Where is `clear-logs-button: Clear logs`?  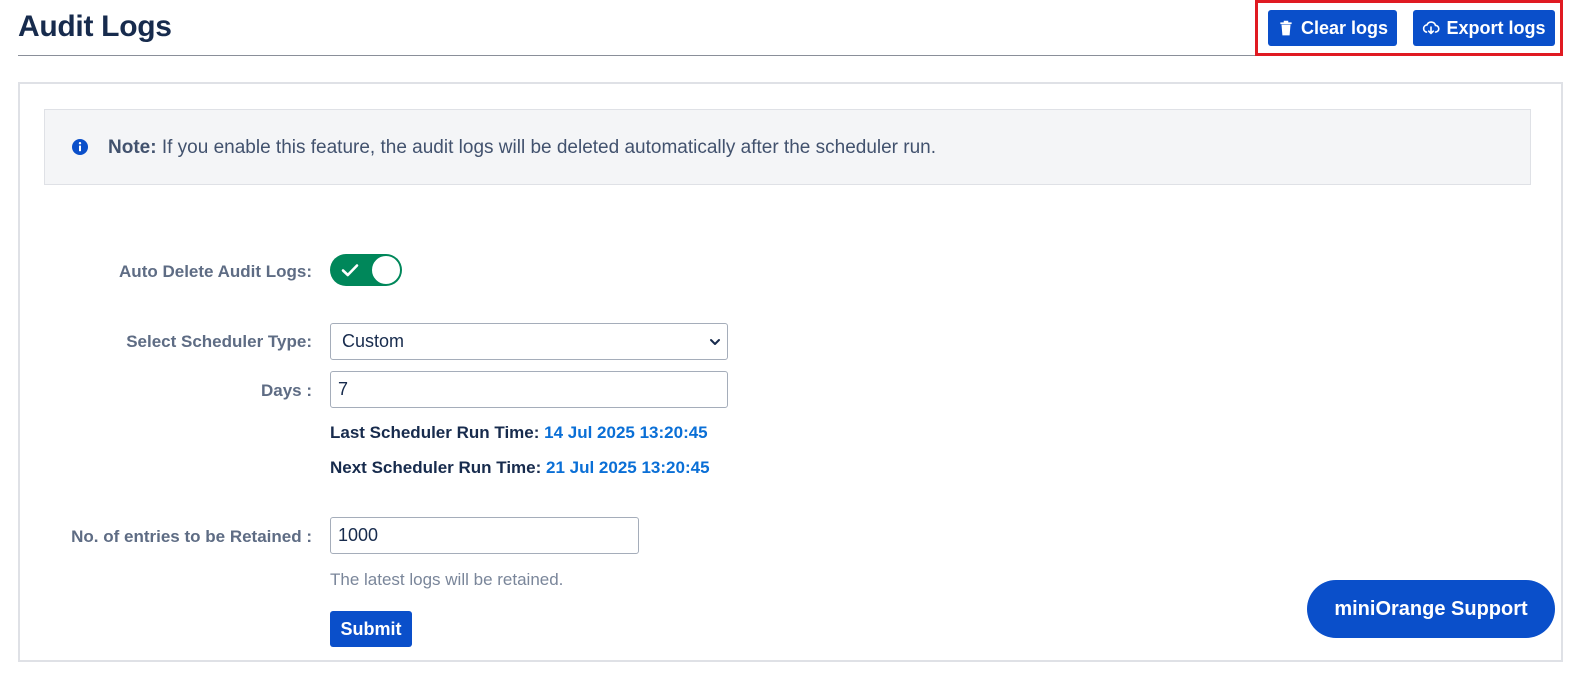
clear-logs-button: Clear logs is located at coordinates (1332, 28).